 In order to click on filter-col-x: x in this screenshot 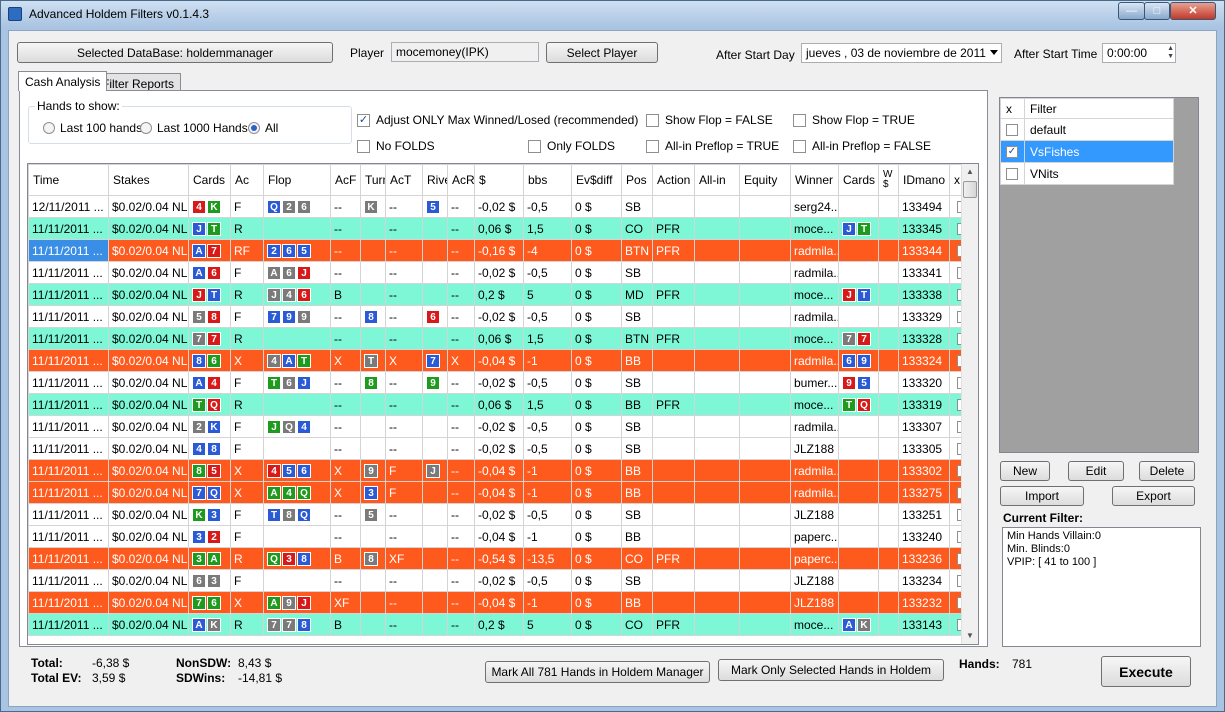, I will do `click(1012, 108)`.